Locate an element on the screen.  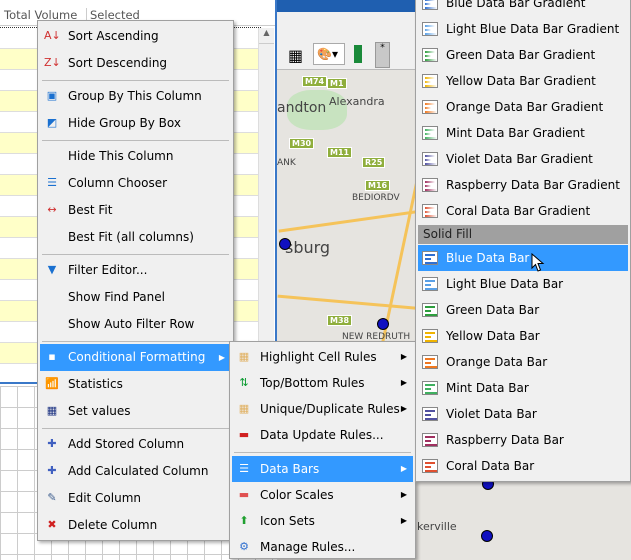
menu-item-label: Yellow Data Bar is located at coordinates (493, 336).